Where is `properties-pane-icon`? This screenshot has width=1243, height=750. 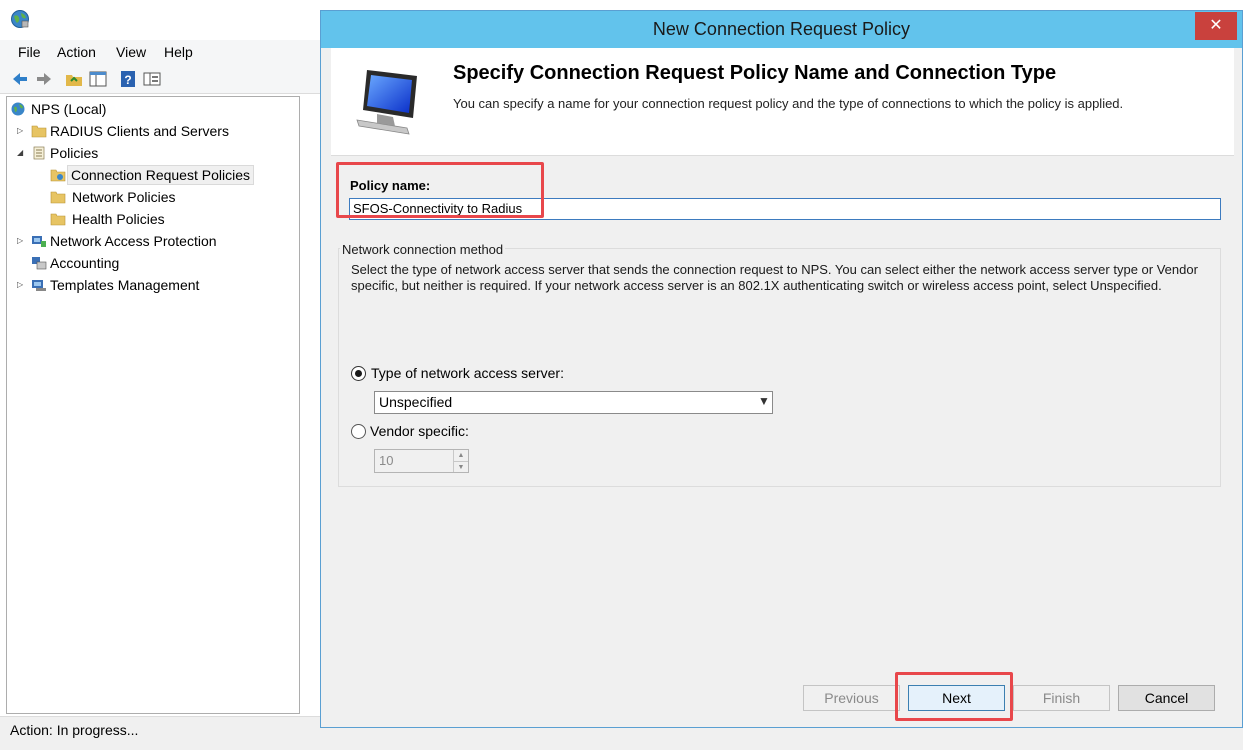
properties-pane-icon is located at coordinates (152, 79).